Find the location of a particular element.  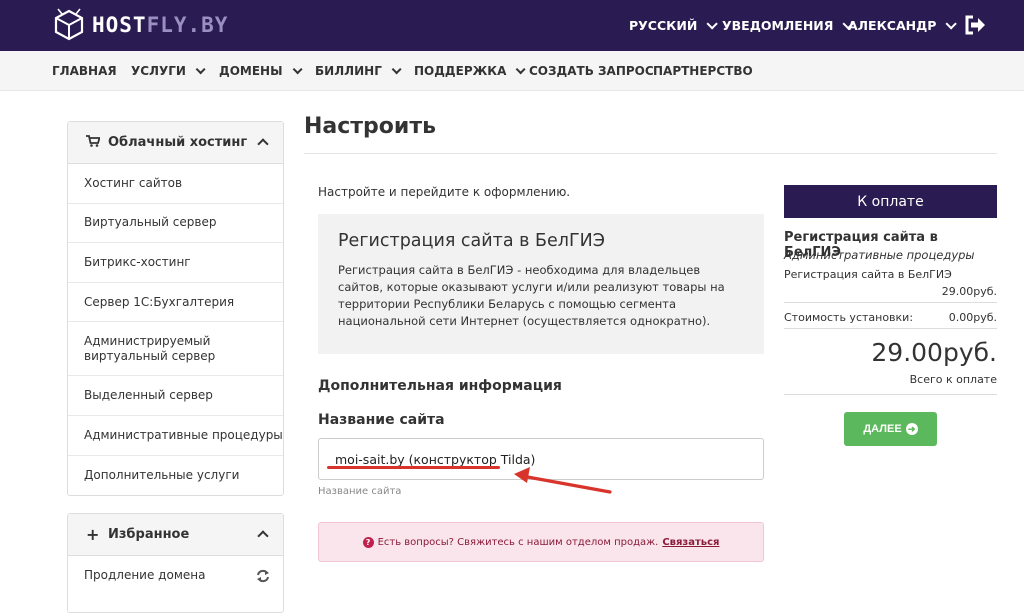

logo: HOSTFLY.BY is located at coordinates (140, 25).